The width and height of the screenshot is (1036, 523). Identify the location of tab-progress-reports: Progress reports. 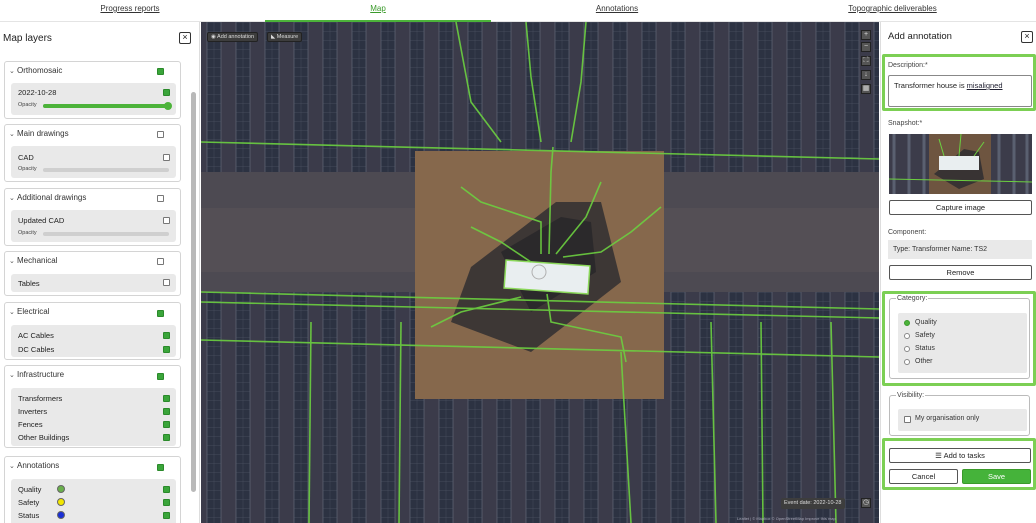
(130, 11).